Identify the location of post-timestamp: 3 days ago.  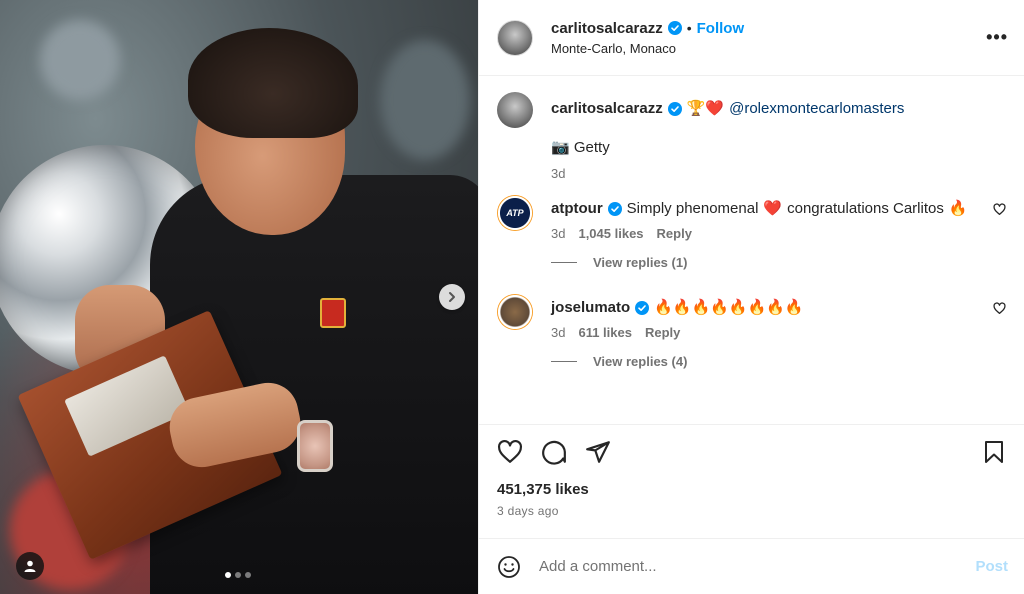
(751, 511).